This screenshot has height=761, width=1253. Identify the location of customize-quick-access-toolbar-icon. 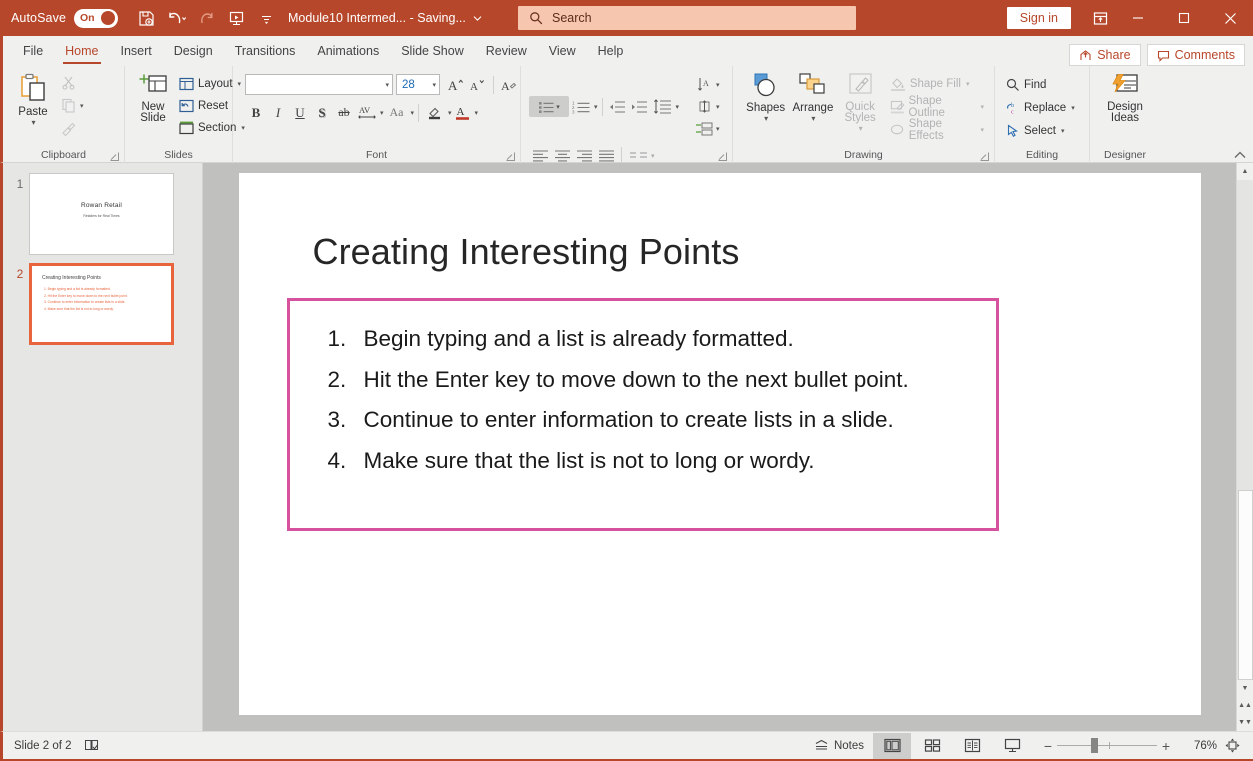
(266, 18).